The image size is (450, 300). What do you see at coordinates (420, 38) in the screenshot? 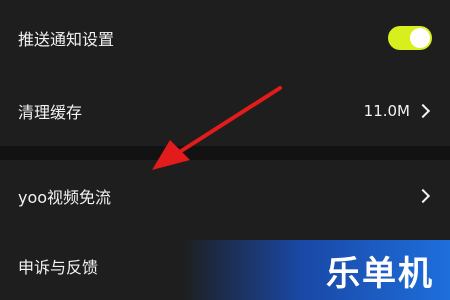
I see `toggle-knob` at bounding box center [420, 38].